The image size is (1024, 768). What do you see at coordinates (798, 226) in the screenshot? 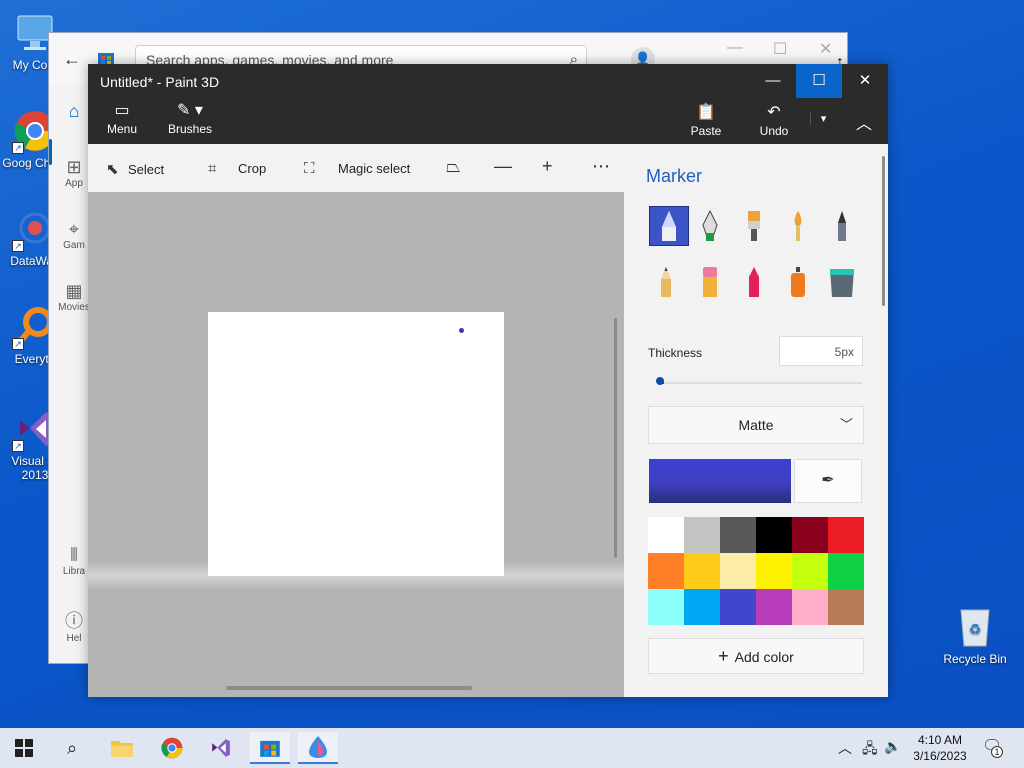
I see `watercolor-brush-icon` at bounding box center [798, 226].